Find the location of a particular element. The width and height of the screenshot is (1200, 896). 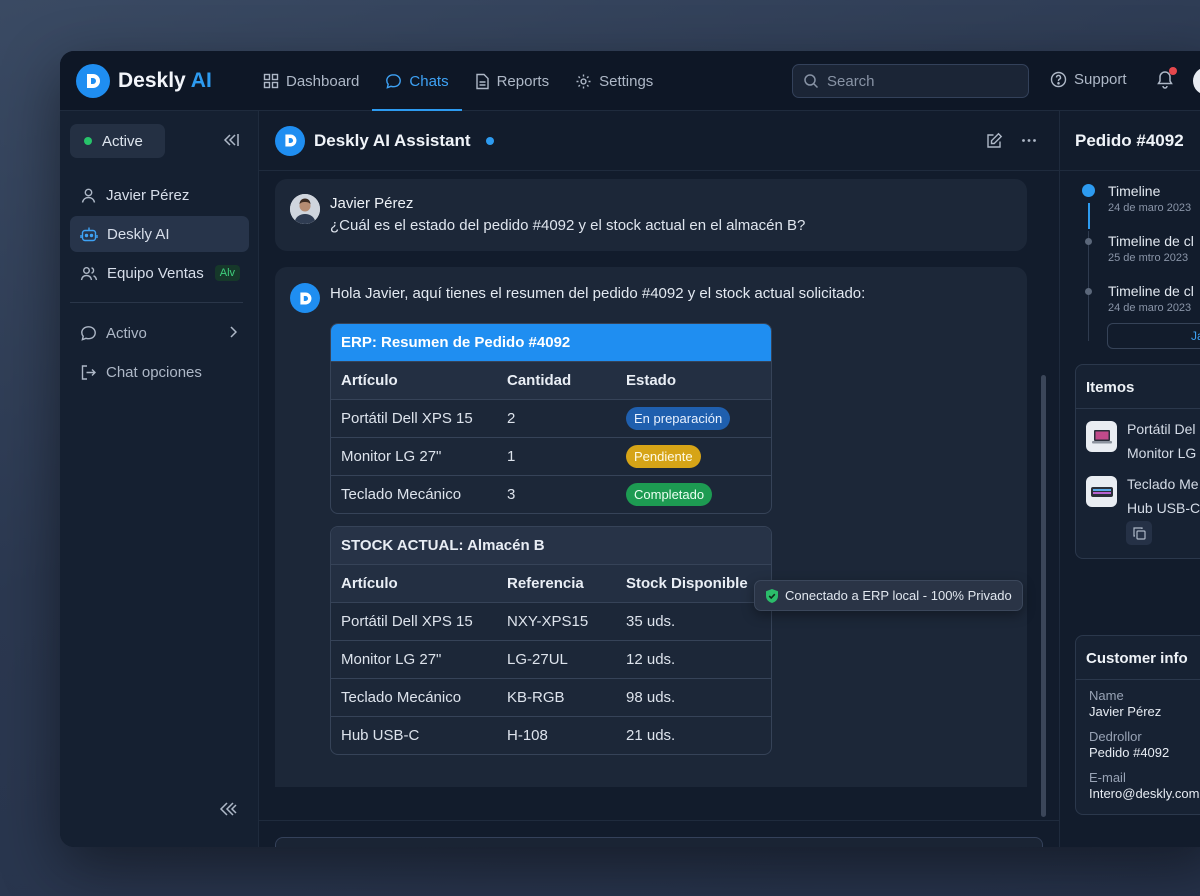

chat-icon is located at coordinates (394, 81).